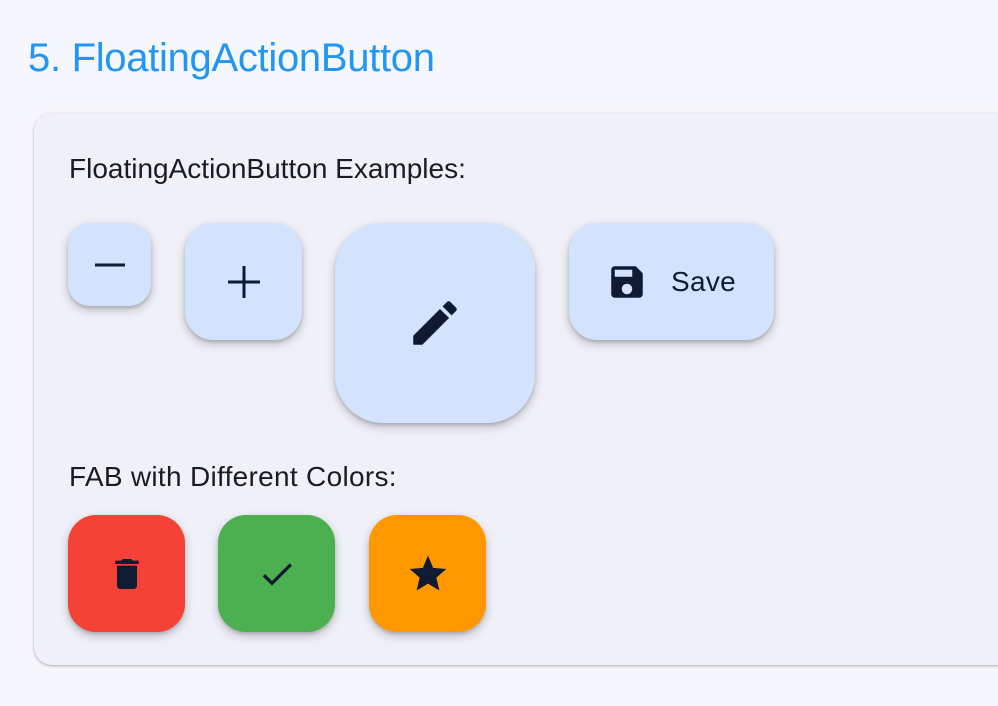 This screenshot has height=706, width=998. I want to click on examples-label: FloatingActionButton Examples:, so click(267, 168).